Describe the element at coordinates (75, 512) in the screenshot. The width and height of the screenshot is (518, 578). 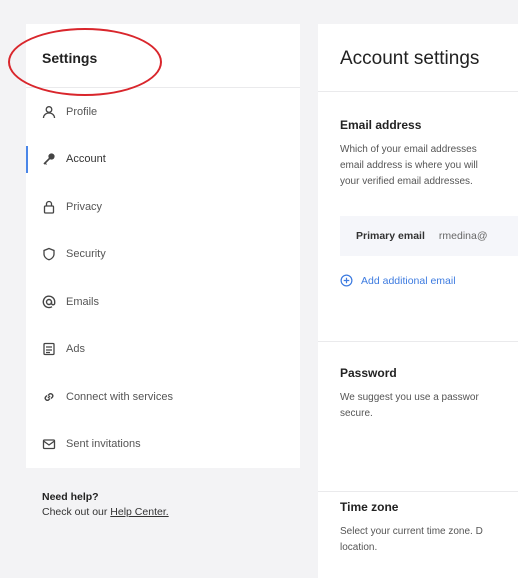
I see `help-text-prefix: Check out our` at that location.